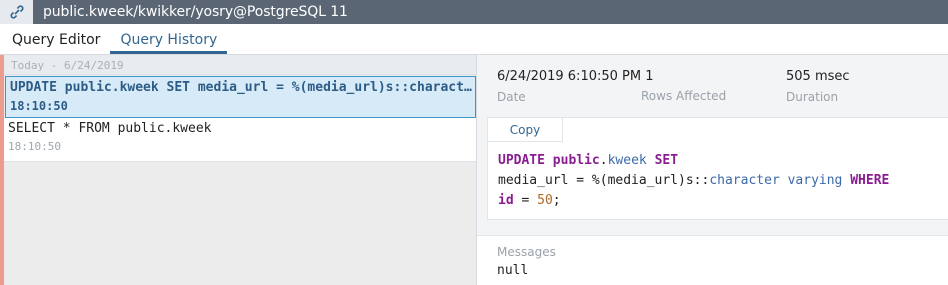 Image resolution: width=948 pixels, height=285 pixels. Describe the element at coordinates (575, 76) in the screenshot. I see `date-value: 6/24/2019 6:10:50 PM 1` at that location.